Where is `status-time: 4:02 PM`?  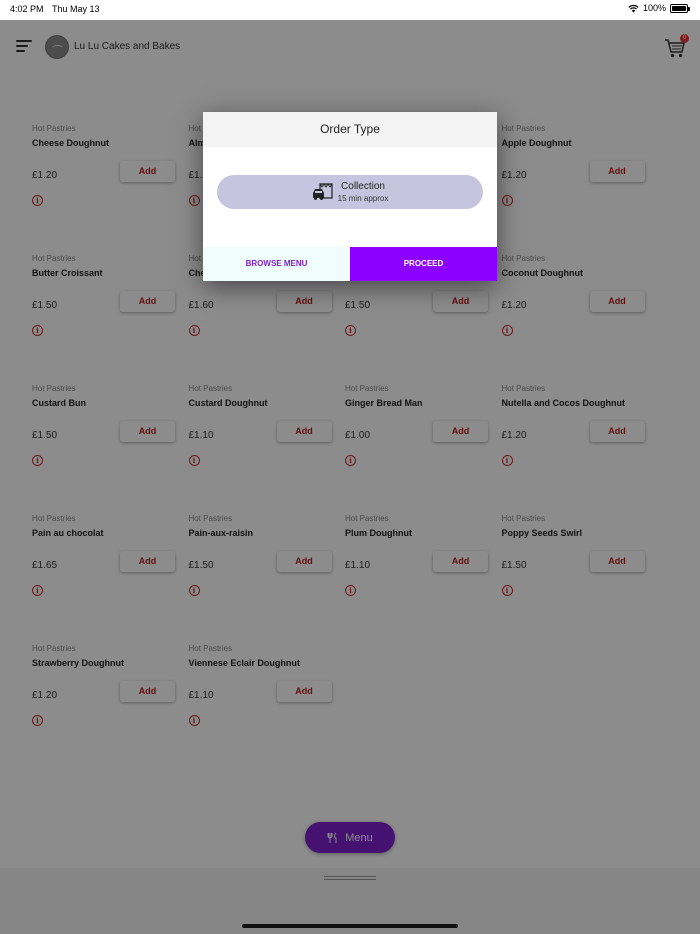 status-time: 4:02 PM is located at coordinates (27, 9).